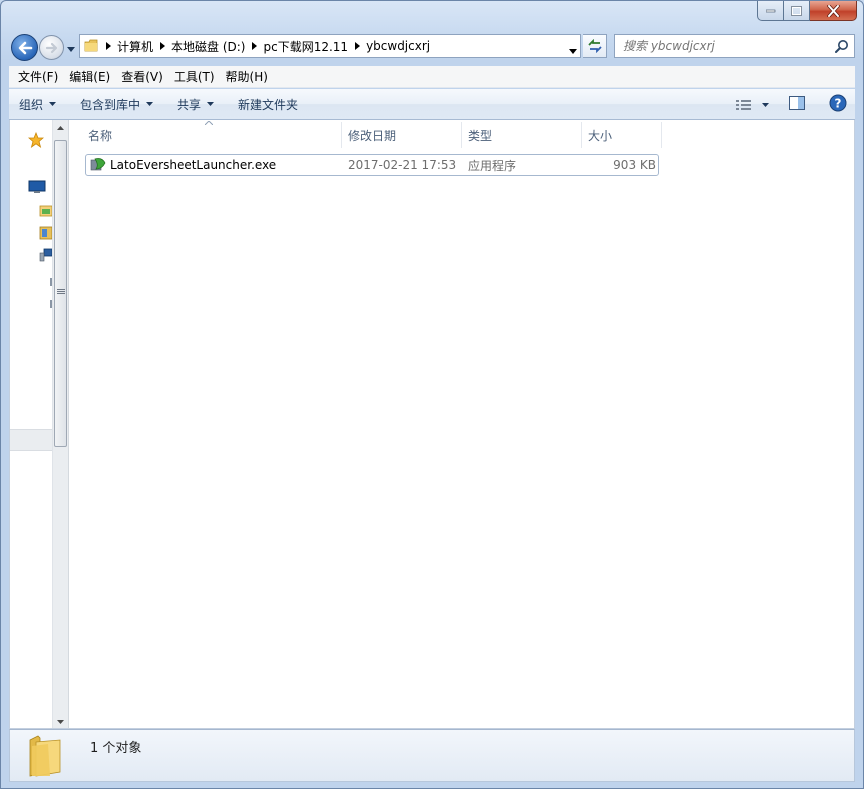 The image size is (864, 789). Describe the element at coordinates (89, 76) in the screenshot. I see `menu-edit: 编辑(E)` at that location.